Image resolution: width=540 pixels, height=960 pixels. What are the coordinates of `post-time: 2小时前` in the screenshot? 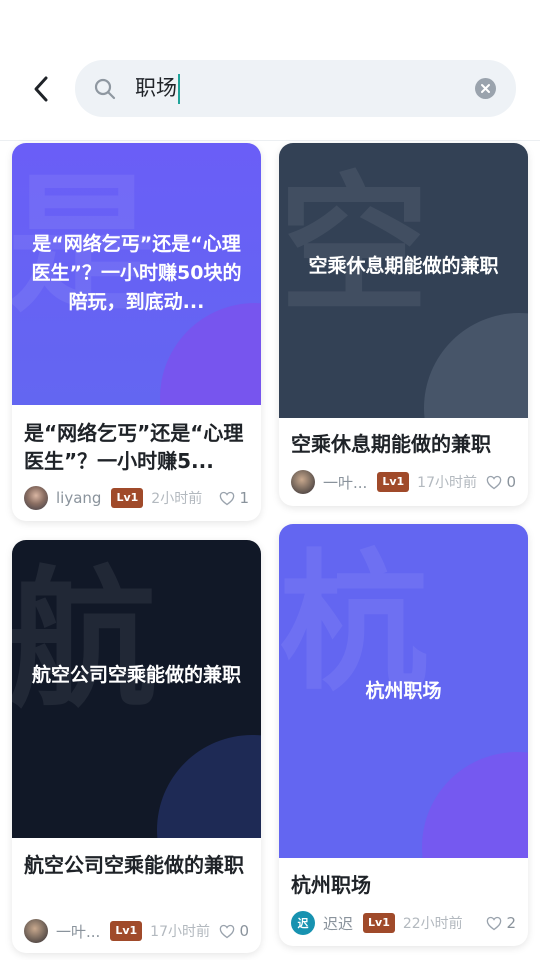 It's located at (177, 499).